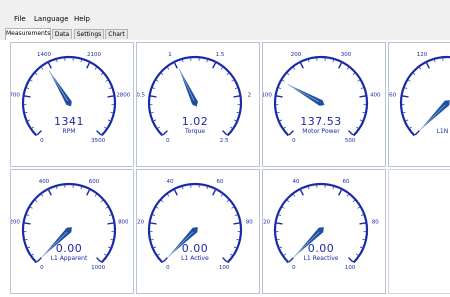 The height and width of the screenshot is (297, 450). I want to click on menu-file: File, so click(20, 19).